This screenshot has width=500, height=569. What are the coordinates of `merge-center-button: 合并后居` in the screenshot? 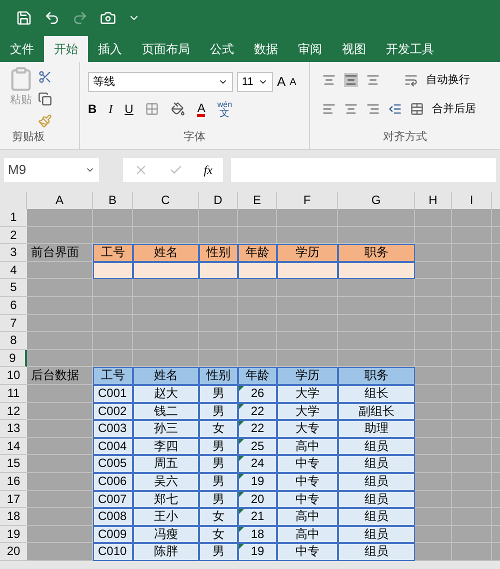 It's located at (454, 108).